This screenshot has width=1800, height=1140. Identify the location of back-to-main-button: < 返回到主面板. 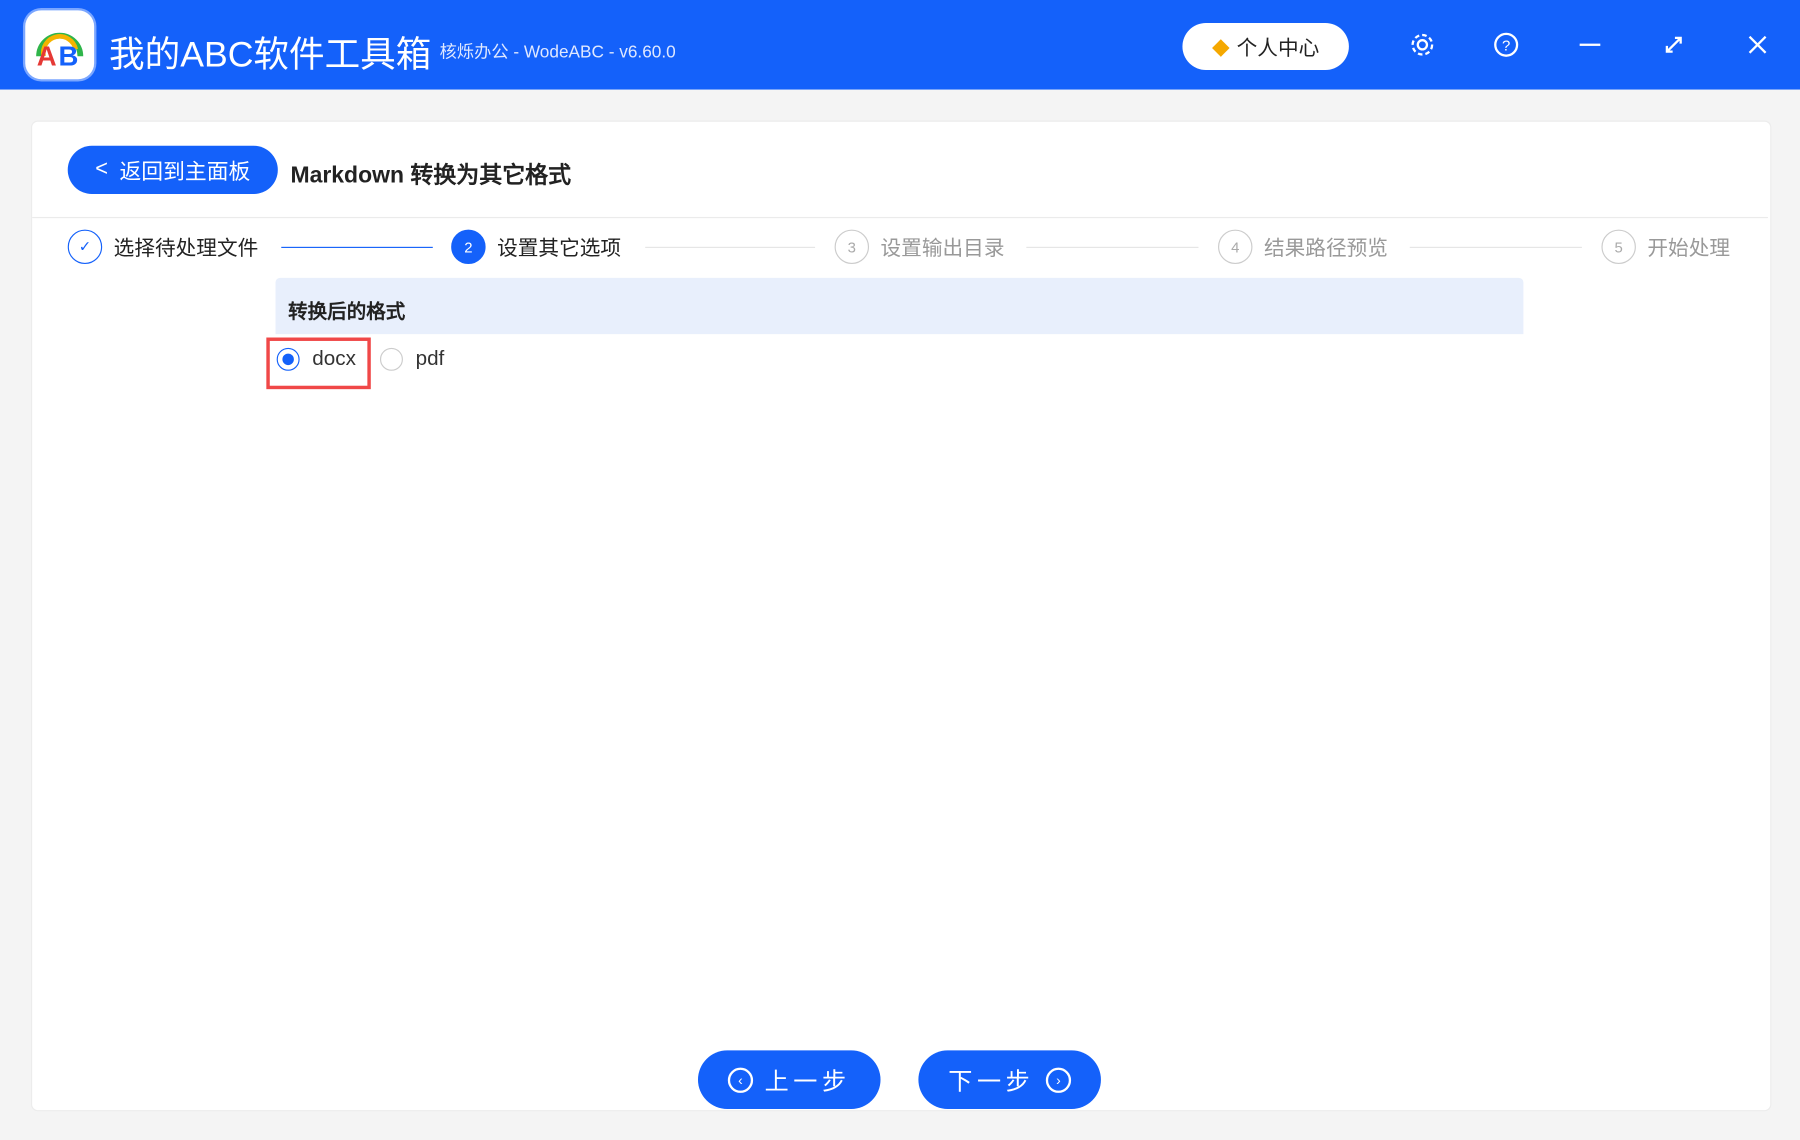
(172, 170).